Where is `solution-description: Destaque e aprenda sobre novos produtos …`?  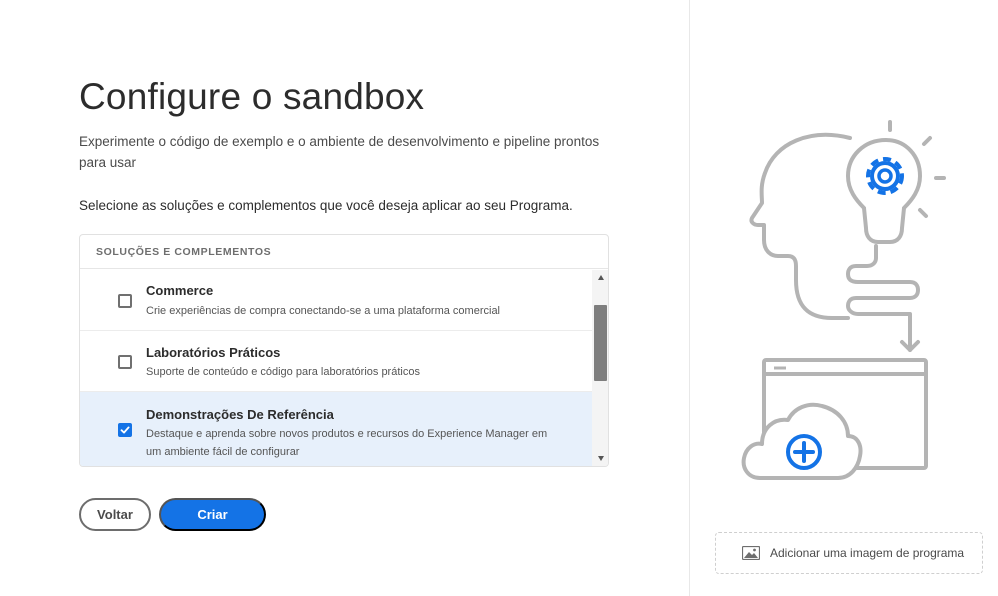
solution-description: Destaque e aprenda sobre novos produtos … is located at coordinates (347, 443).